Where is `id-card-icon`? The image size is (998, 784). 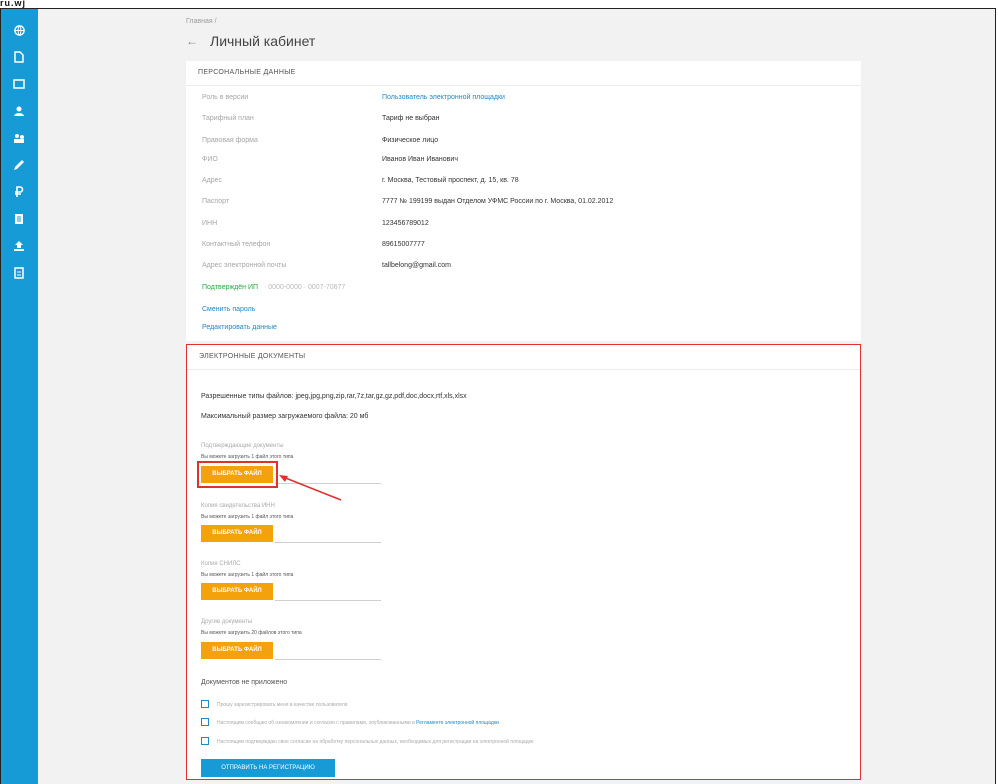
id-card-icon is located at coordinates (19, 84).